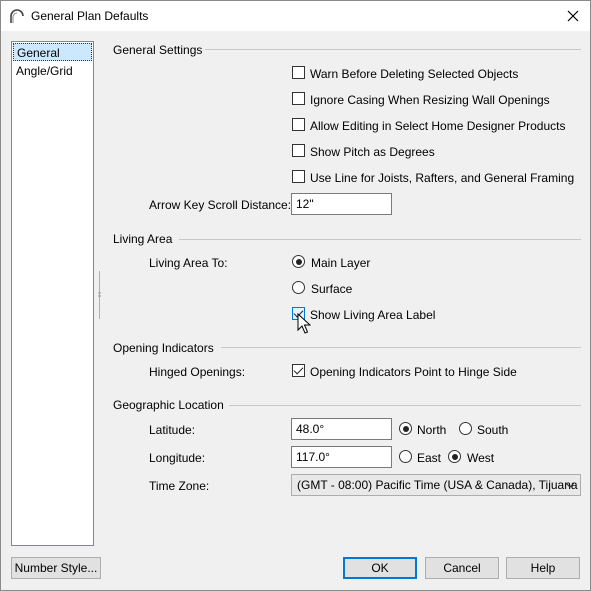 This screenshot has width=591, height=591. What do you see at coordinates (570, 485) in the screenshot?
I see `chevron-down-icon` at bounding box center [570, 485].